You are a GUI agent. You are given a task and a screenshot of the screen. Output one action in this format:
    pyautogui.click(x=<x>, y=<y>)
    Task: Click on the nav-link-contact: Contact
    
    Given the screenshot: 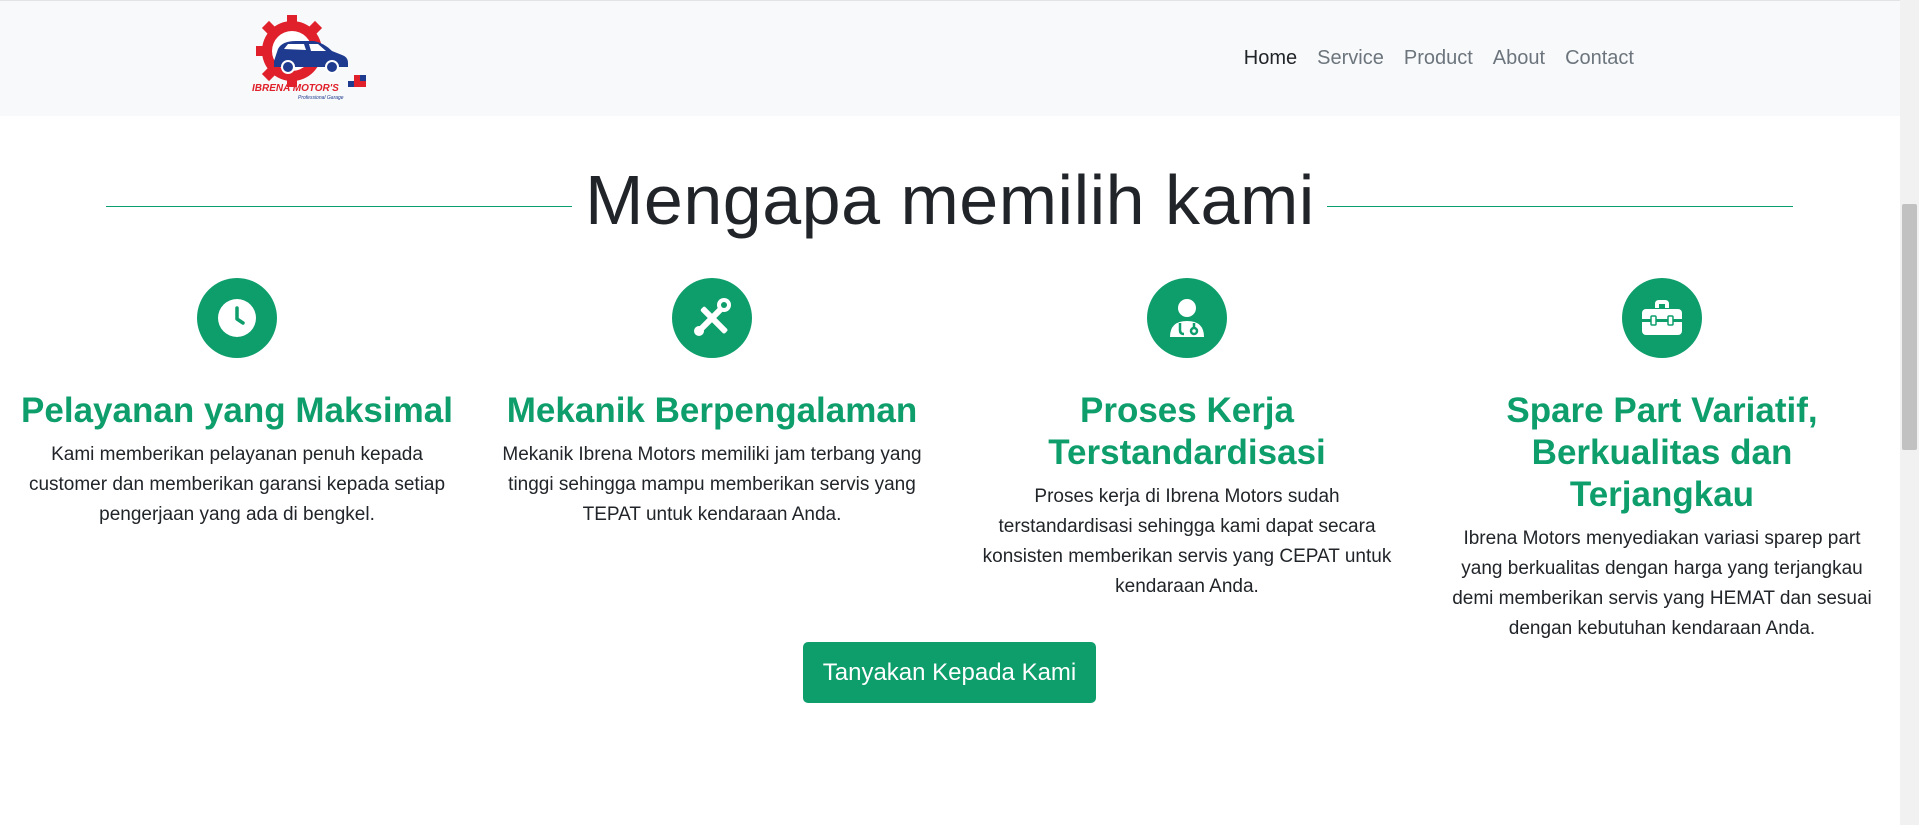 What is the action you would take?
    pyautogui.click(x=1599, y=58)
    